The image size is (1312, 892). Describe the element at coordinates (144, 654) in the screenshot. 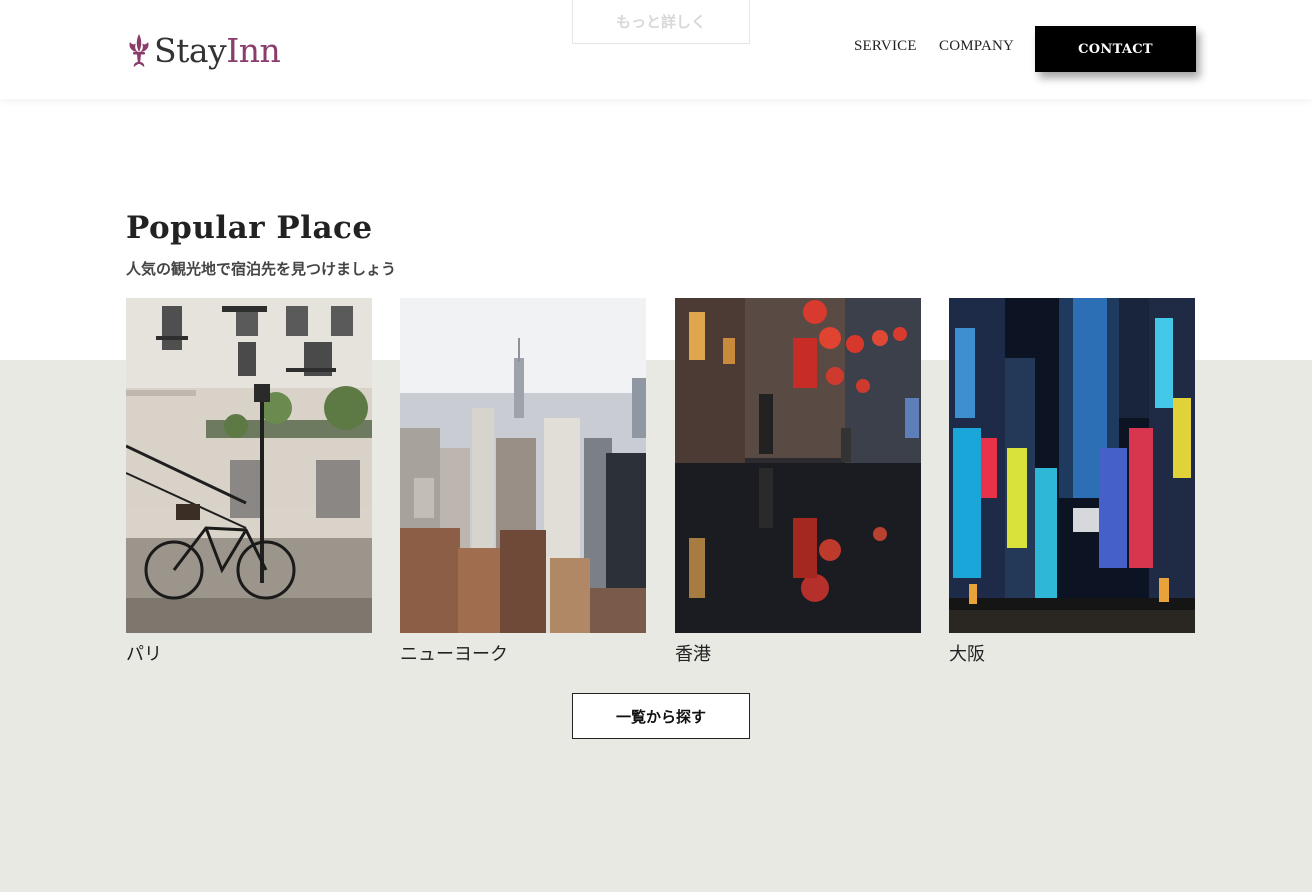

I see `place-name-paris: パリ` at that location.